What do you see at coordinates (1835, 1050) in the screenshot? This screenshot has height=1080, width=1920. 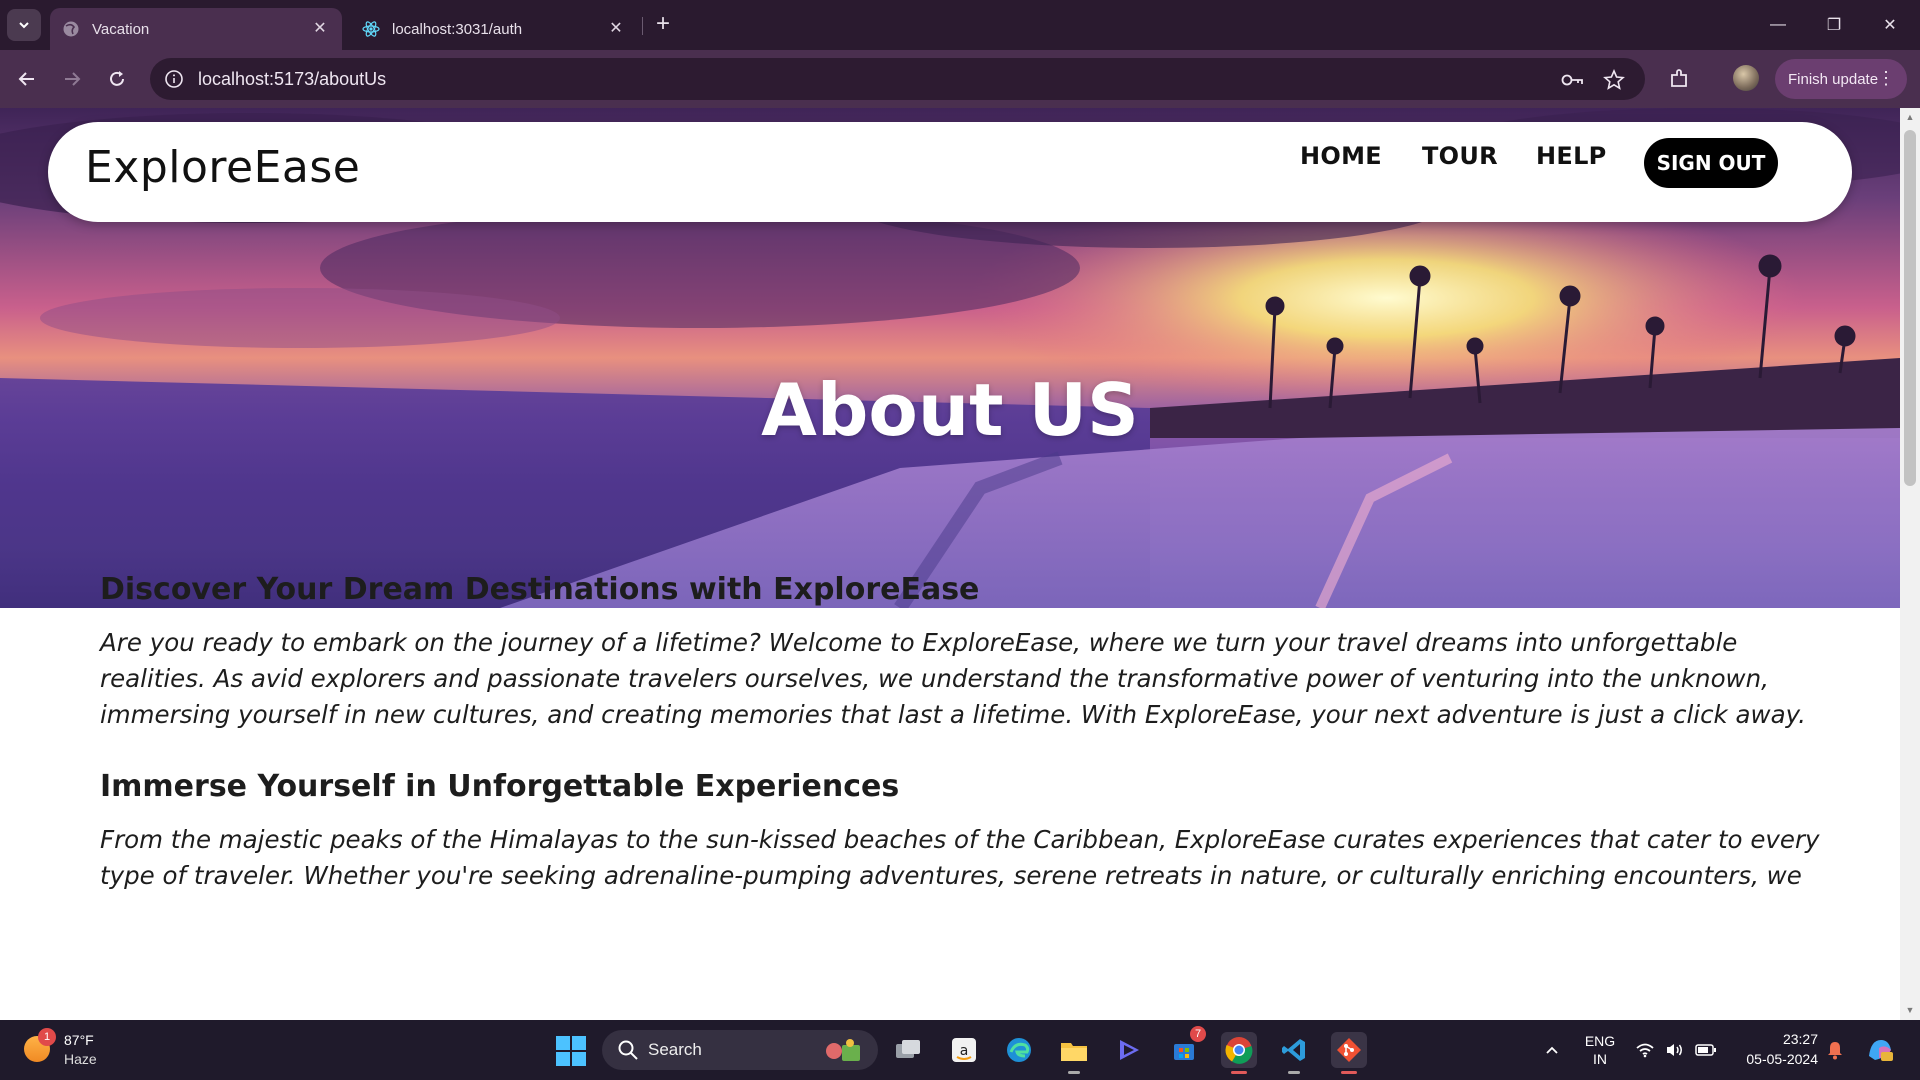 I see `notification-bell-icon` at bounding box center [1835, 1050].